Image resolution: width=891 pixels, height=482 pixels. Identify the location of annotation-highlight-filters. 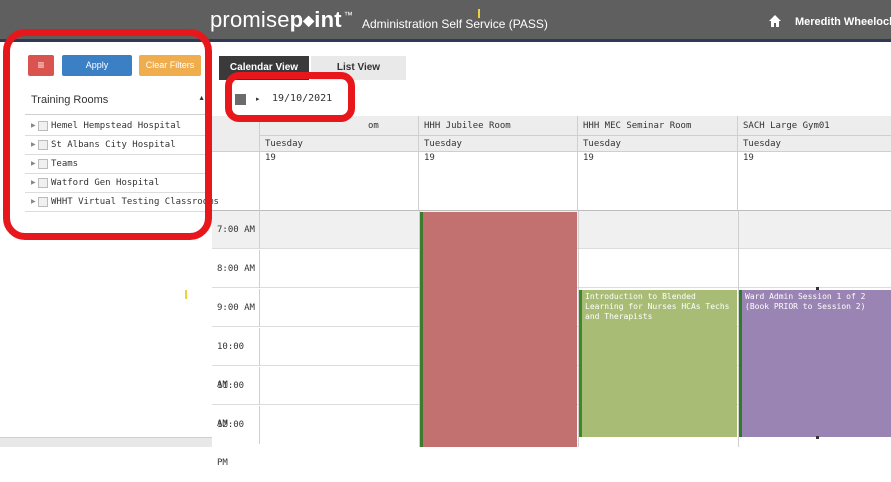
(107, 134).